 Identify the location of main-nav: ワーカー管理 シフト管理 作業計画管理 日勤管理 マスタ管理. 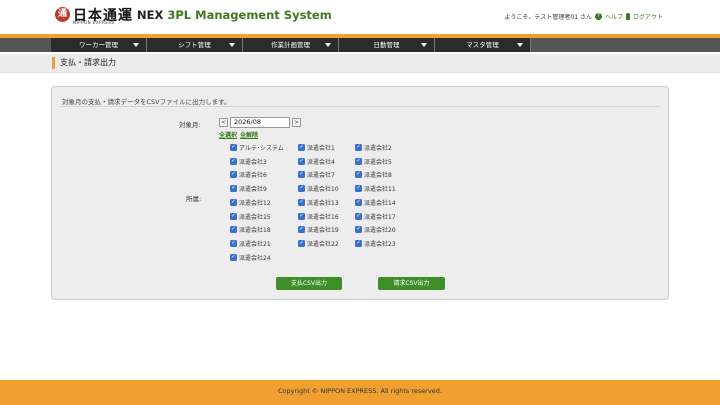
(360, 45).